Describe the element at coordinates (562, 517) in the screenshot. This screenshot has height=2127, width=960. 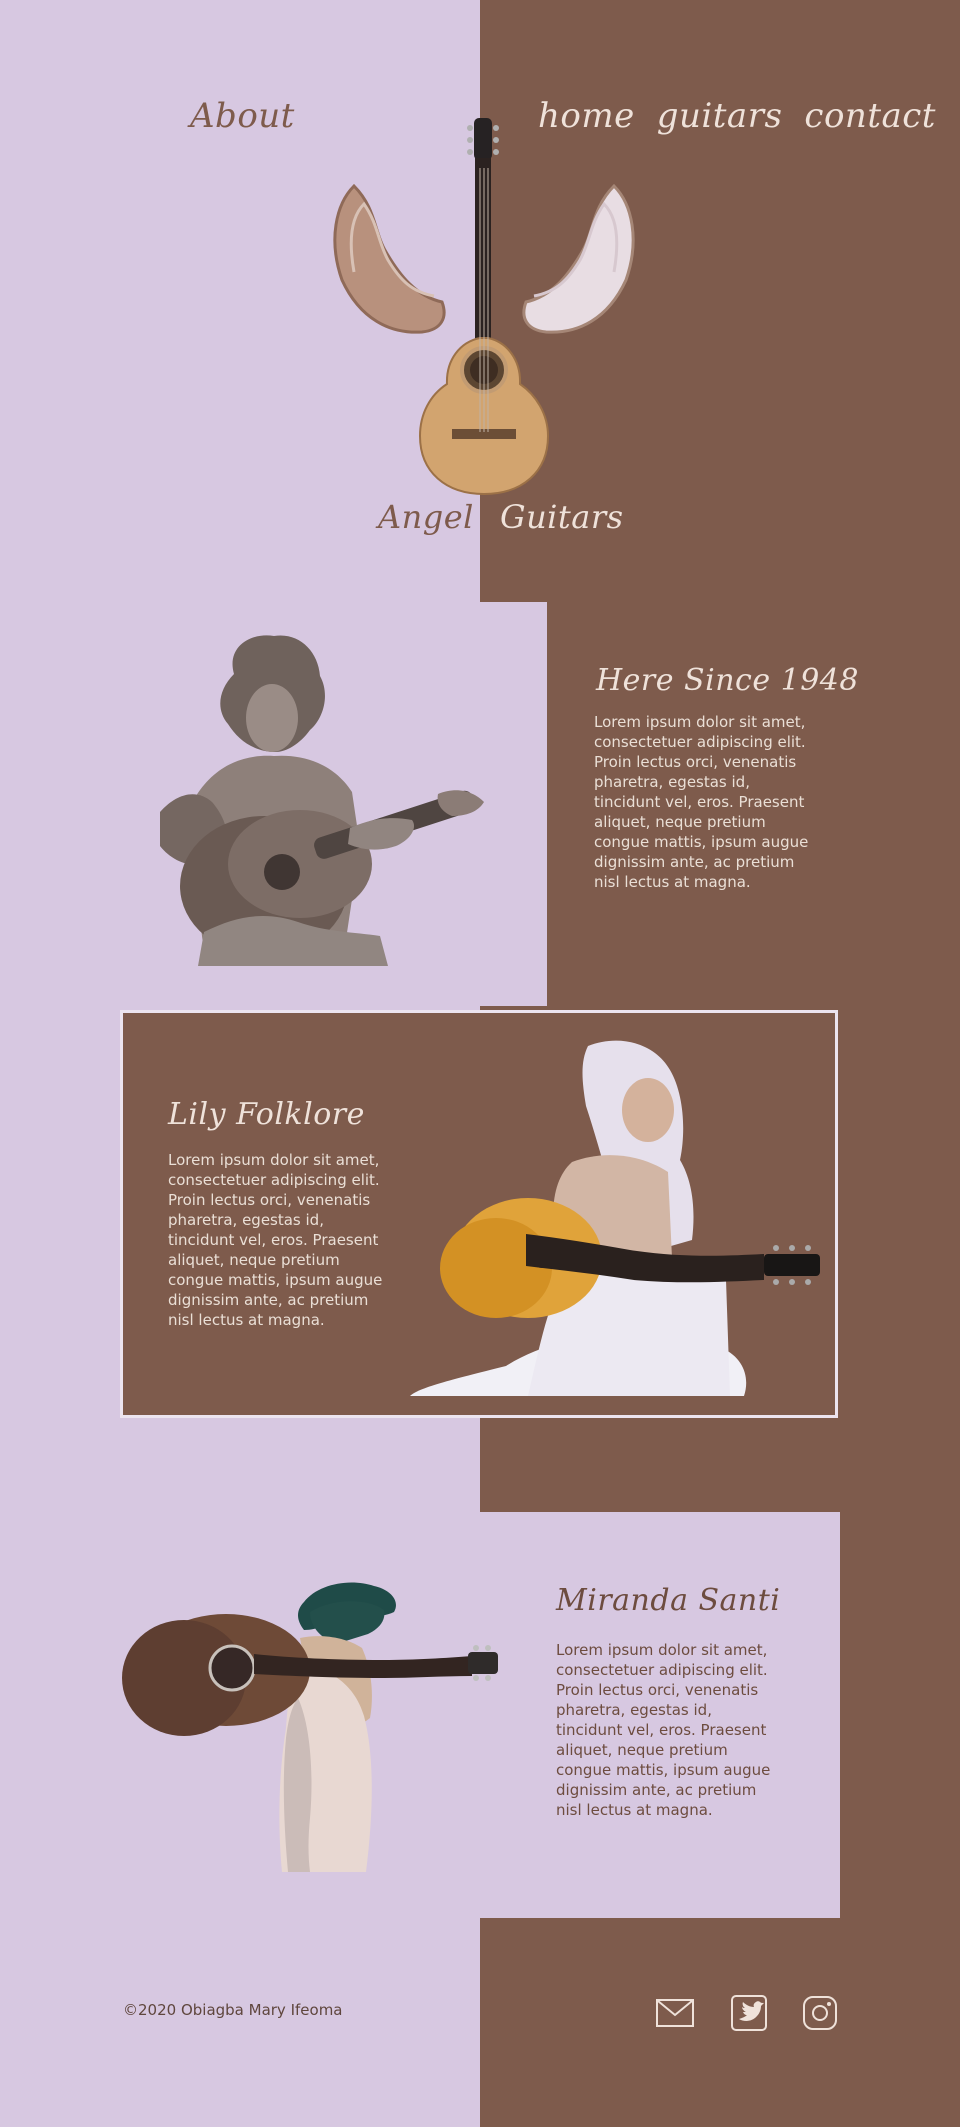
I see `brand-guitars-text: Guitars` at that location.